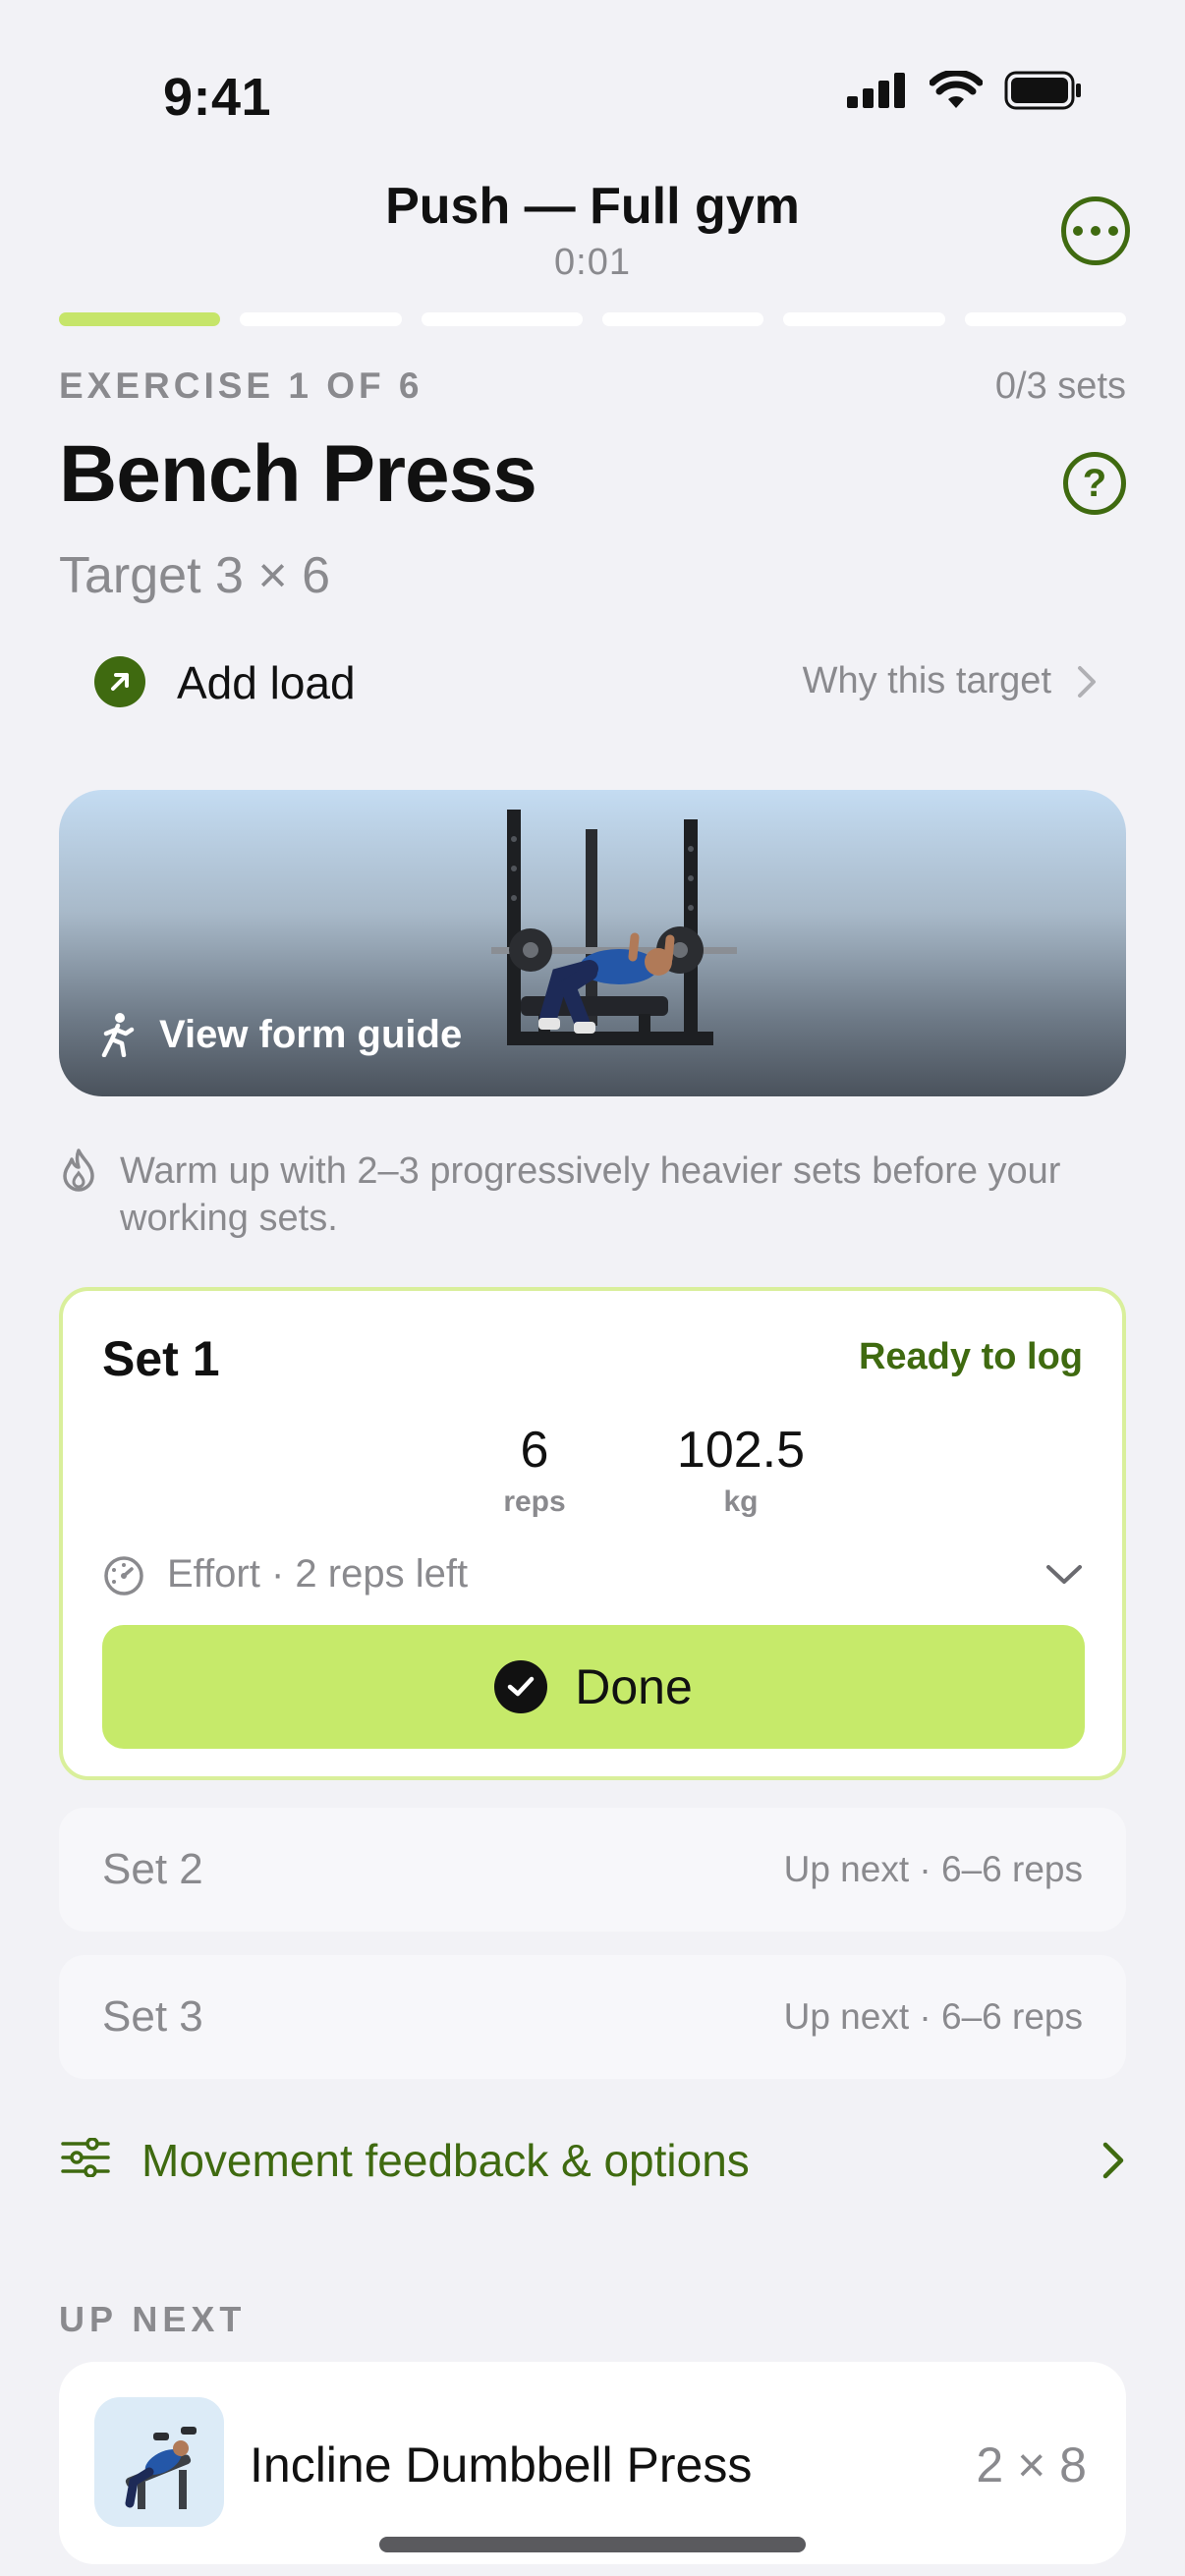  I want to click on status-icons, so click(965, 90).